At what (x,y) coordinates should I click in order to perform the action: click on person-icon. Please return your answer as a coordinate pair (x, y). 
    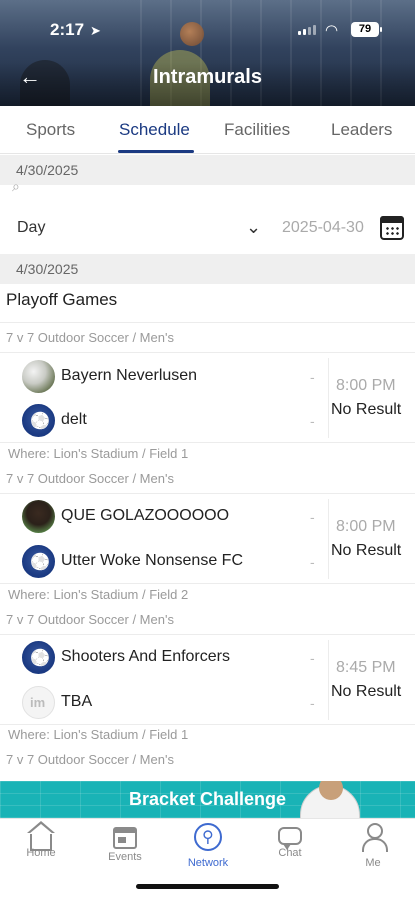
    Looking at the image, I should click on (374, 837).